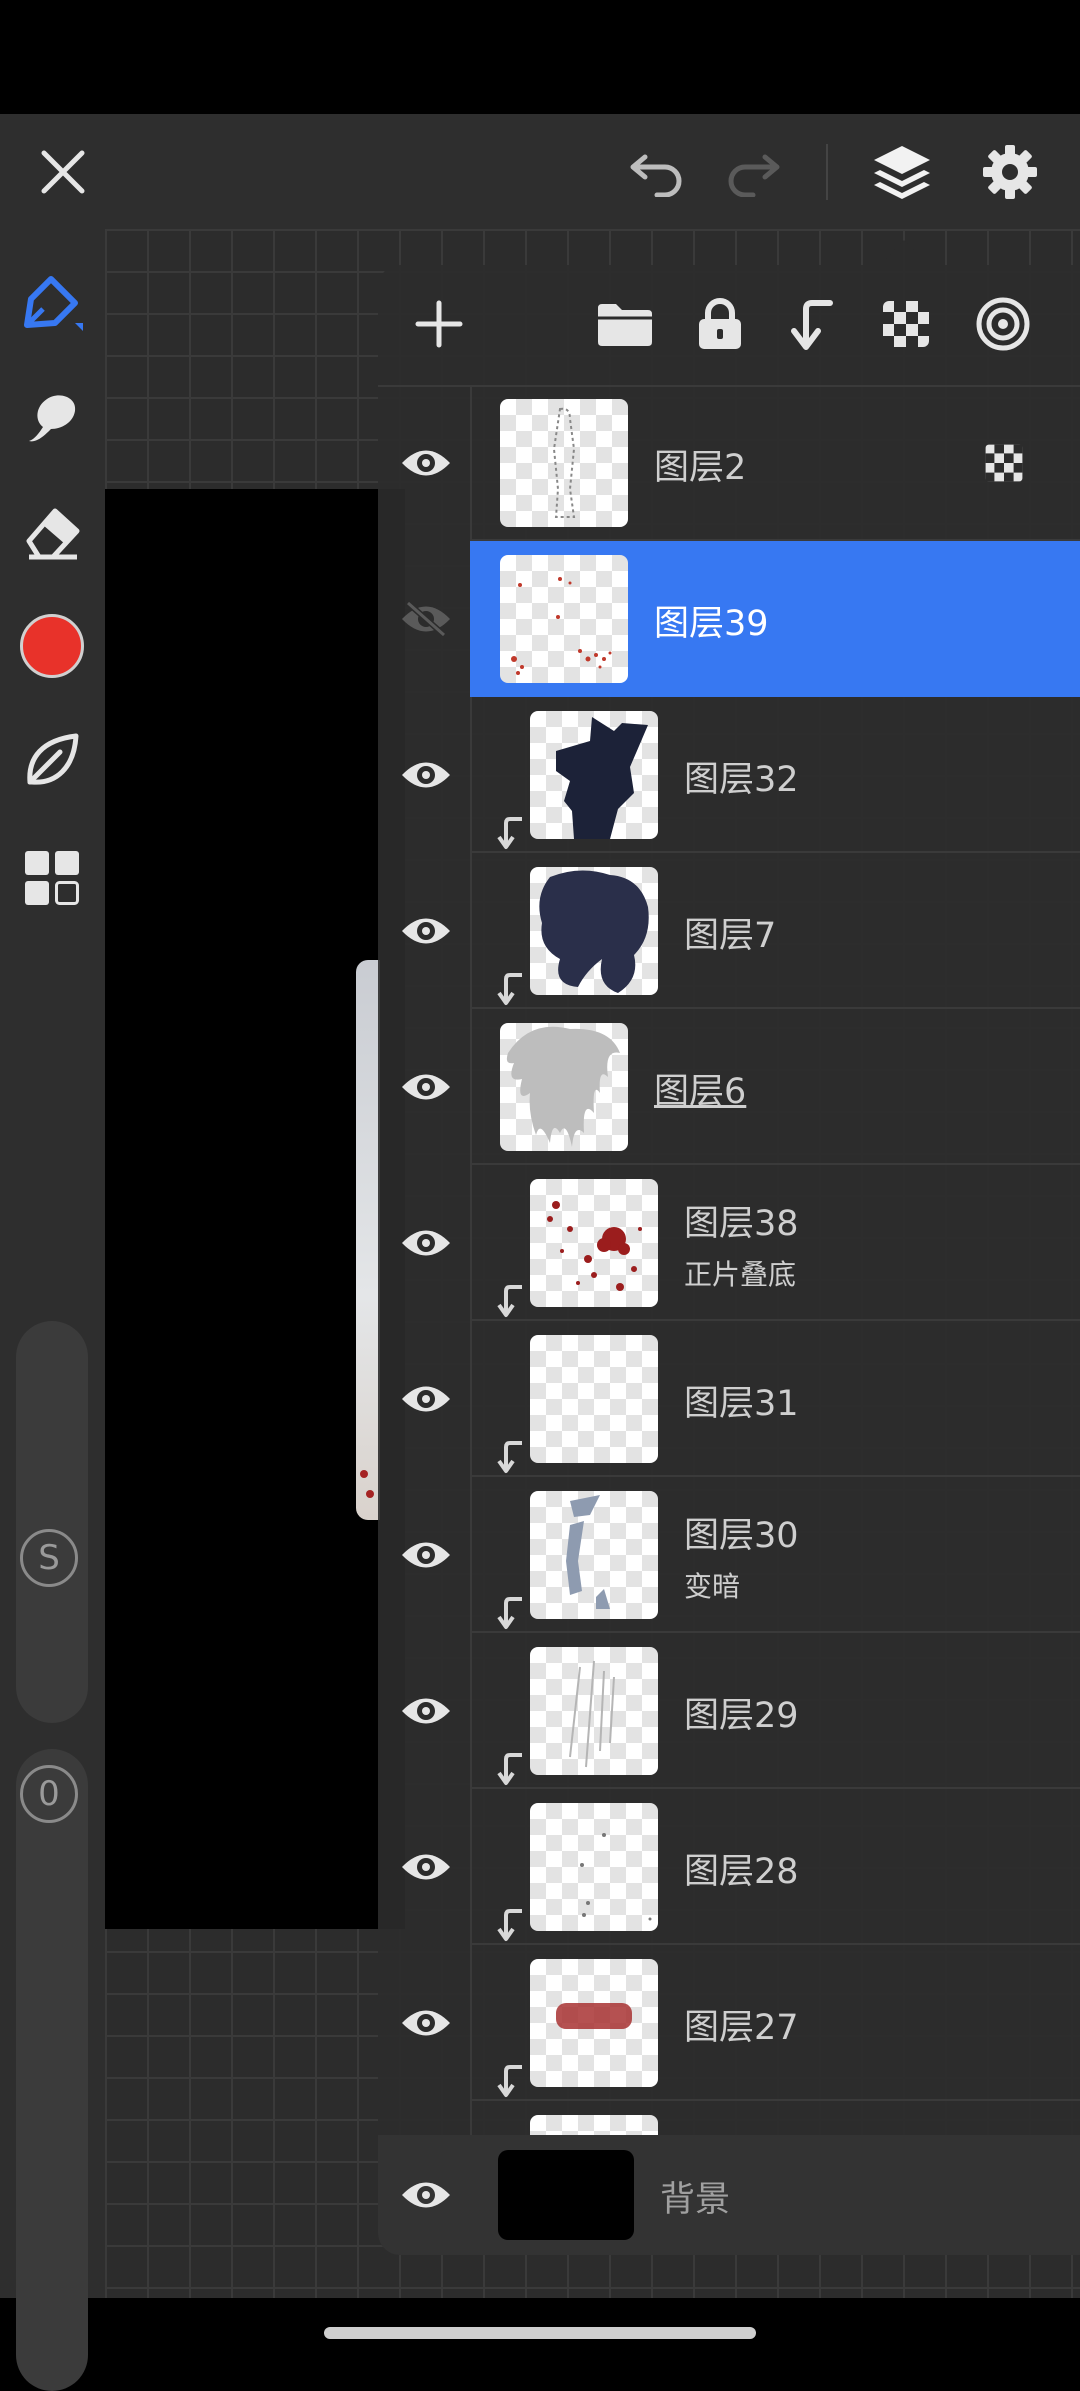  Describe the element at coordinates (52, 304) in the screenshot. I see `brush-tool-button` at that location.